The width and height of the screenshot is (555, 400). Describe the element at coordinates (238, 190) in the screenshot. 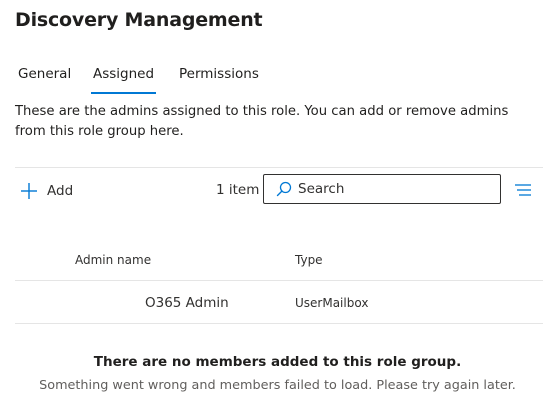

I see `item-count: 1 item` at that location.